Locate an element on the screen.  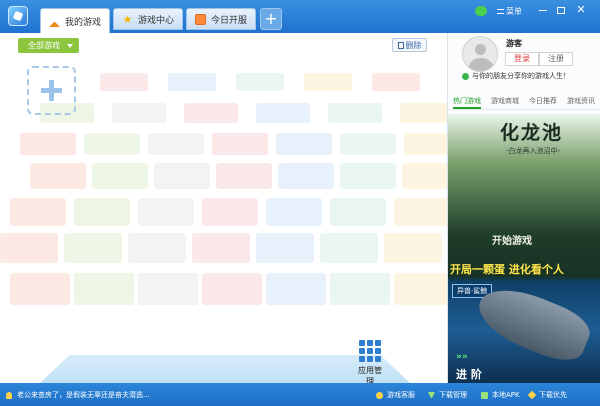
download-priority-label: 下载优先 is located at coordinates (553, 395).